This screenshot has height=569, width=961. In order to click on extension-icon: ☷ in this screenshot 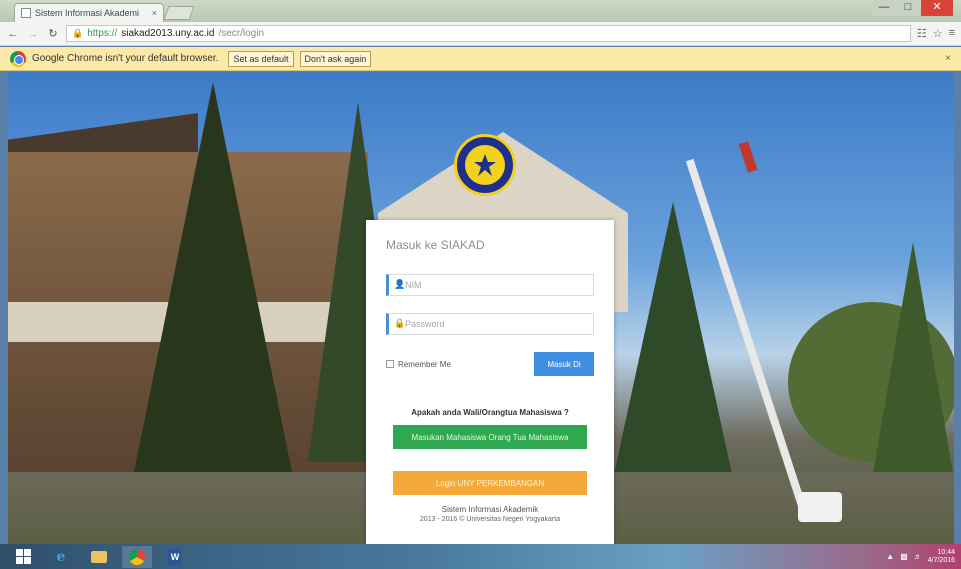, I will do `click(922, 33)`.